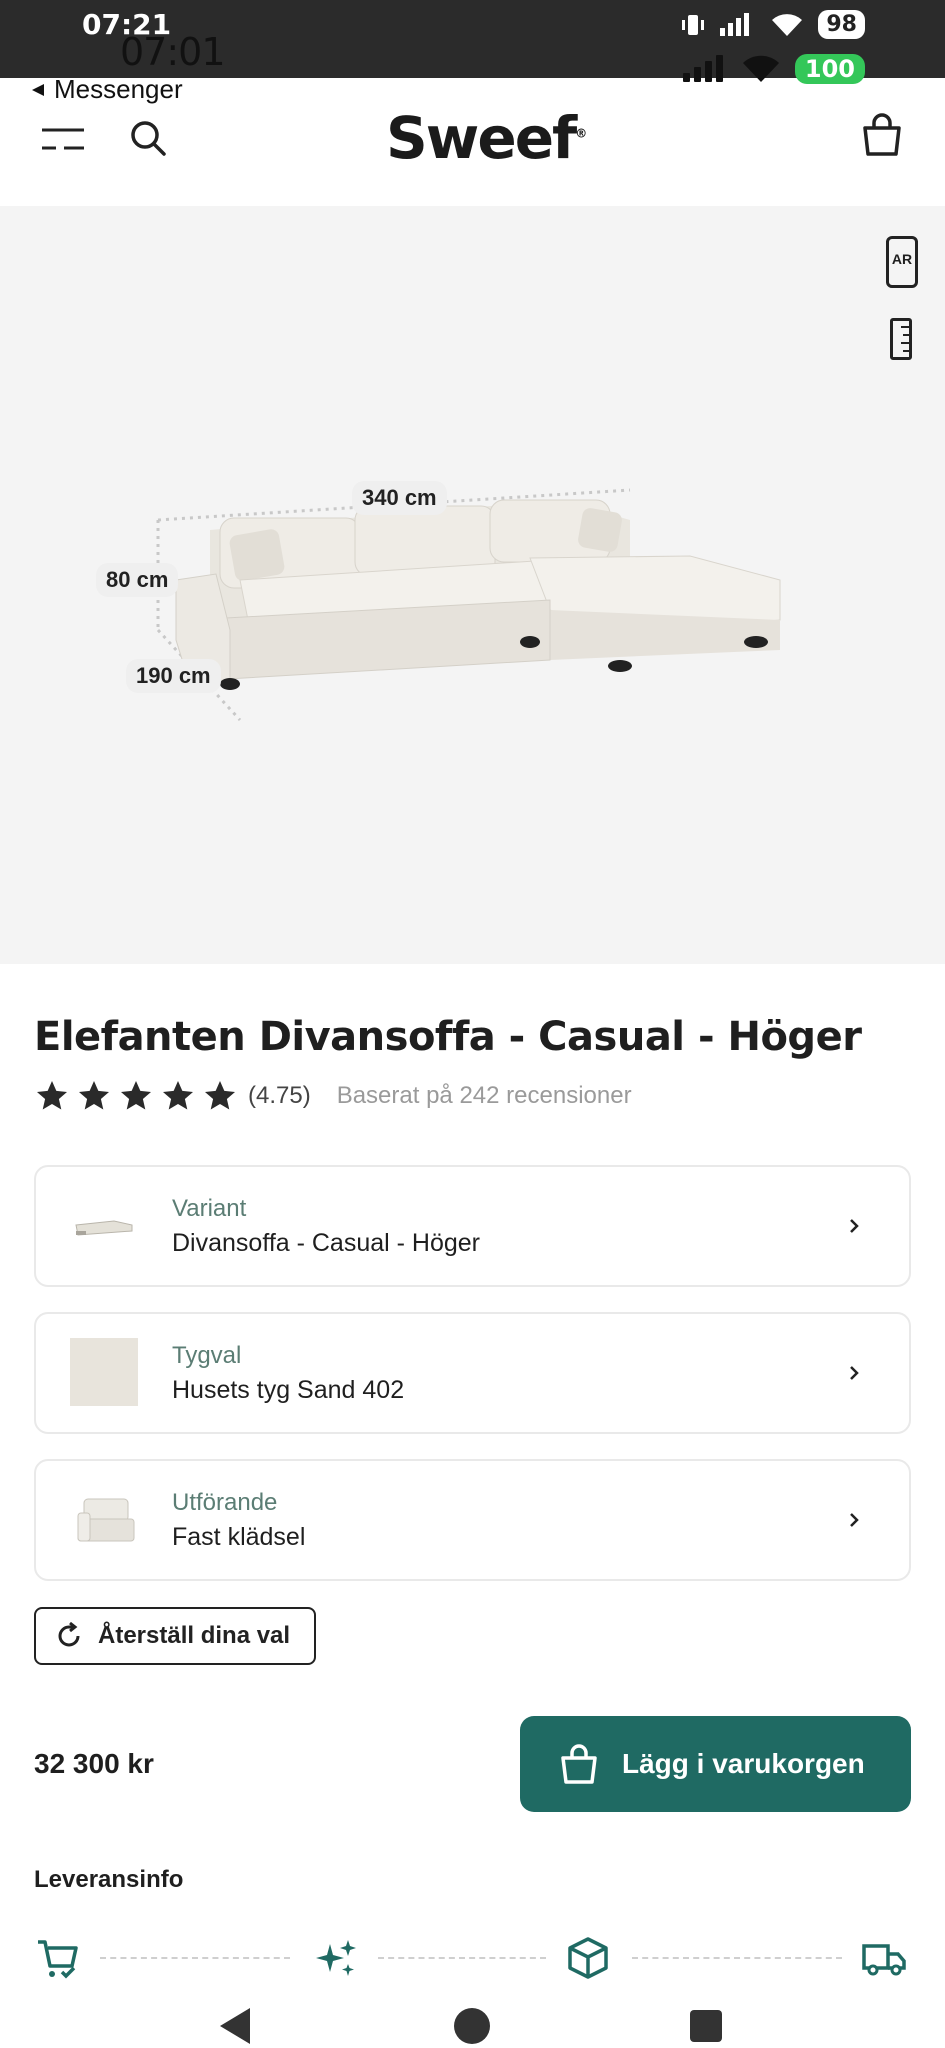 The width and height of the screenshot is (945, 2048). I want to click on dimension-depth-label: 190 cm, so click(173, 676).